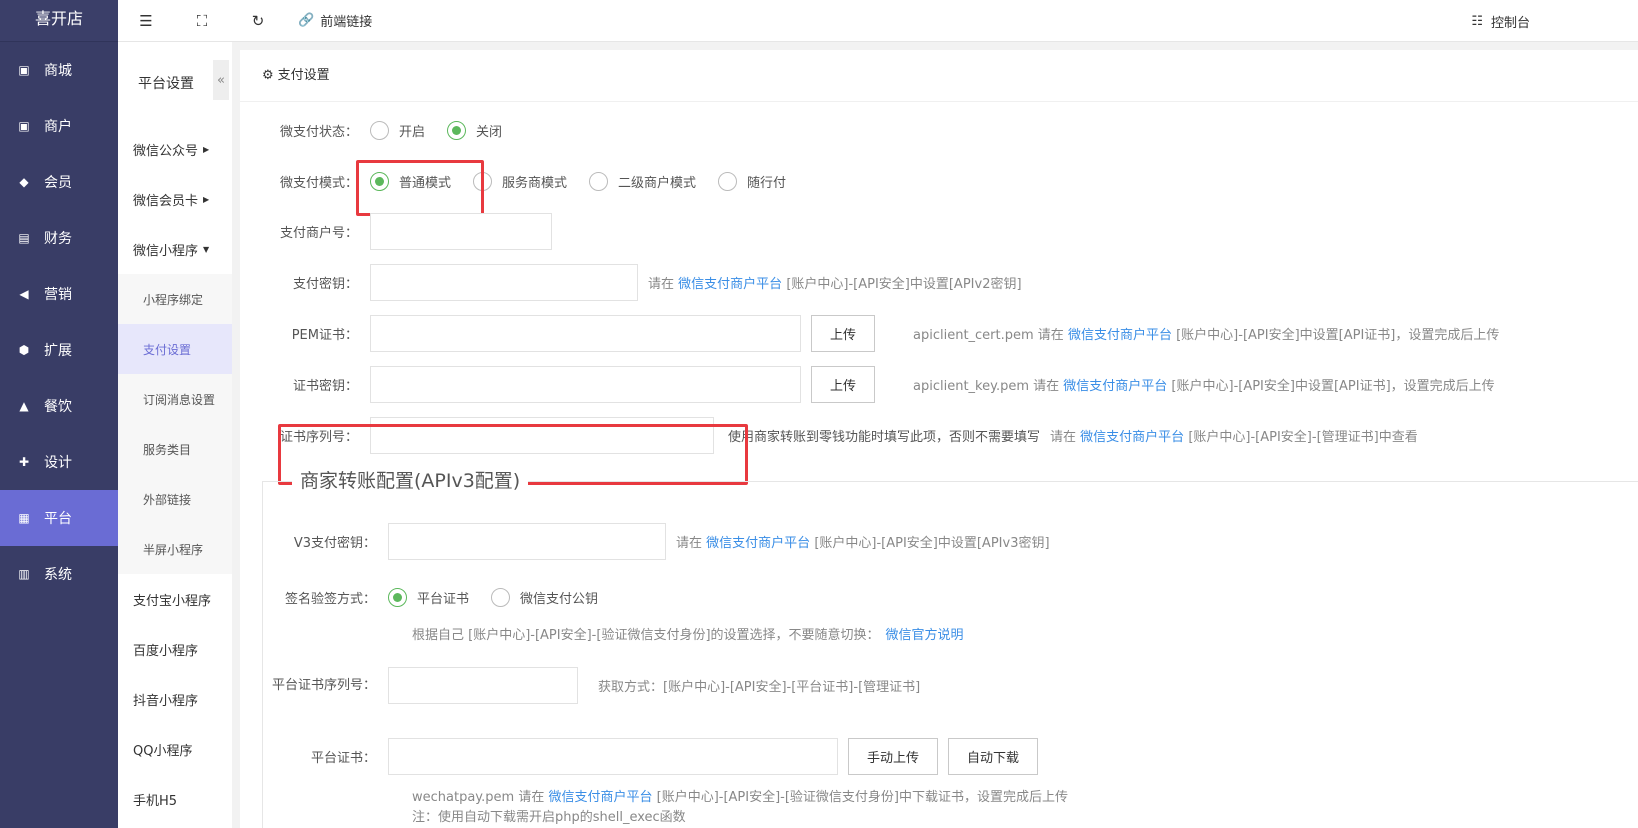 The image size is (1638, 828). I want to click on subnav-item-douyin: 抖音小程序, so click(175, 699).